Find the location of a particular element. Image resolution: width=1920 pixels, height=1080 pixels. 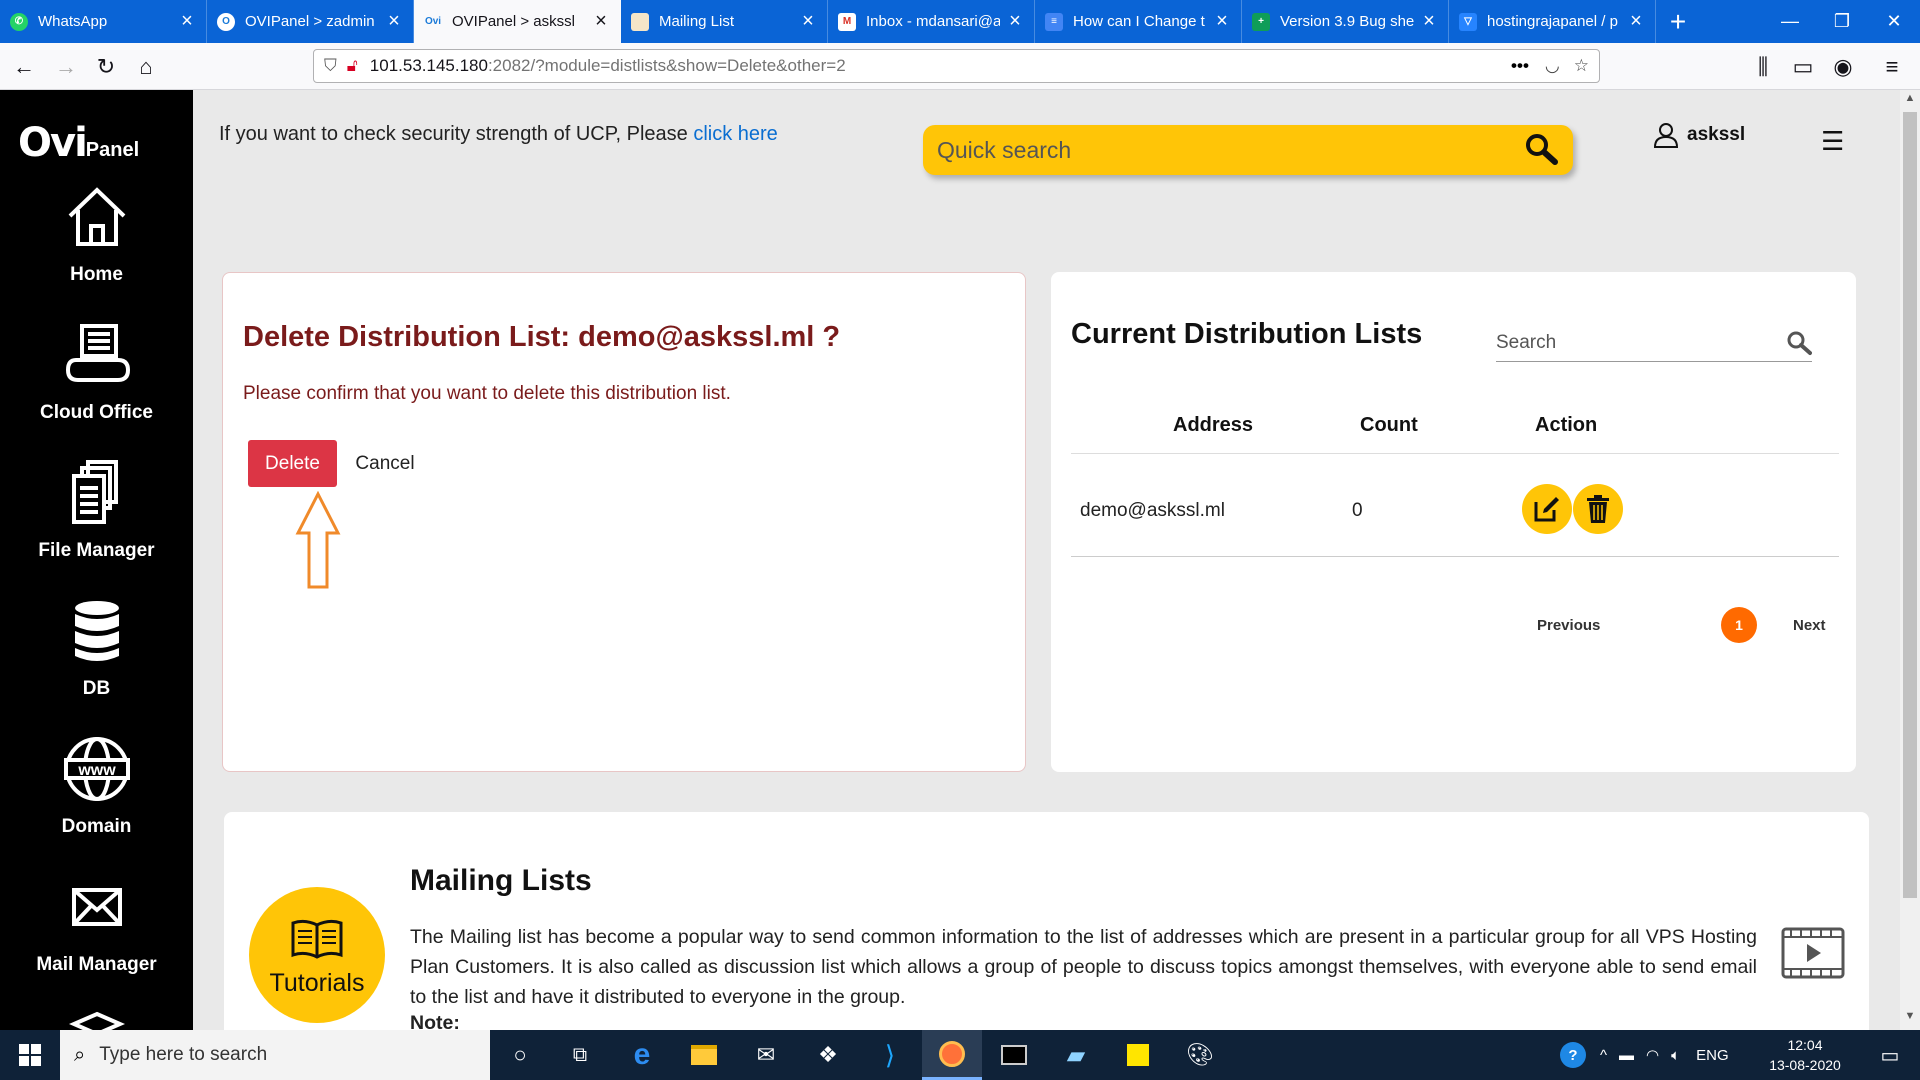

tab-mailing-list: Mailing List × is located at coordinates (724, 21).